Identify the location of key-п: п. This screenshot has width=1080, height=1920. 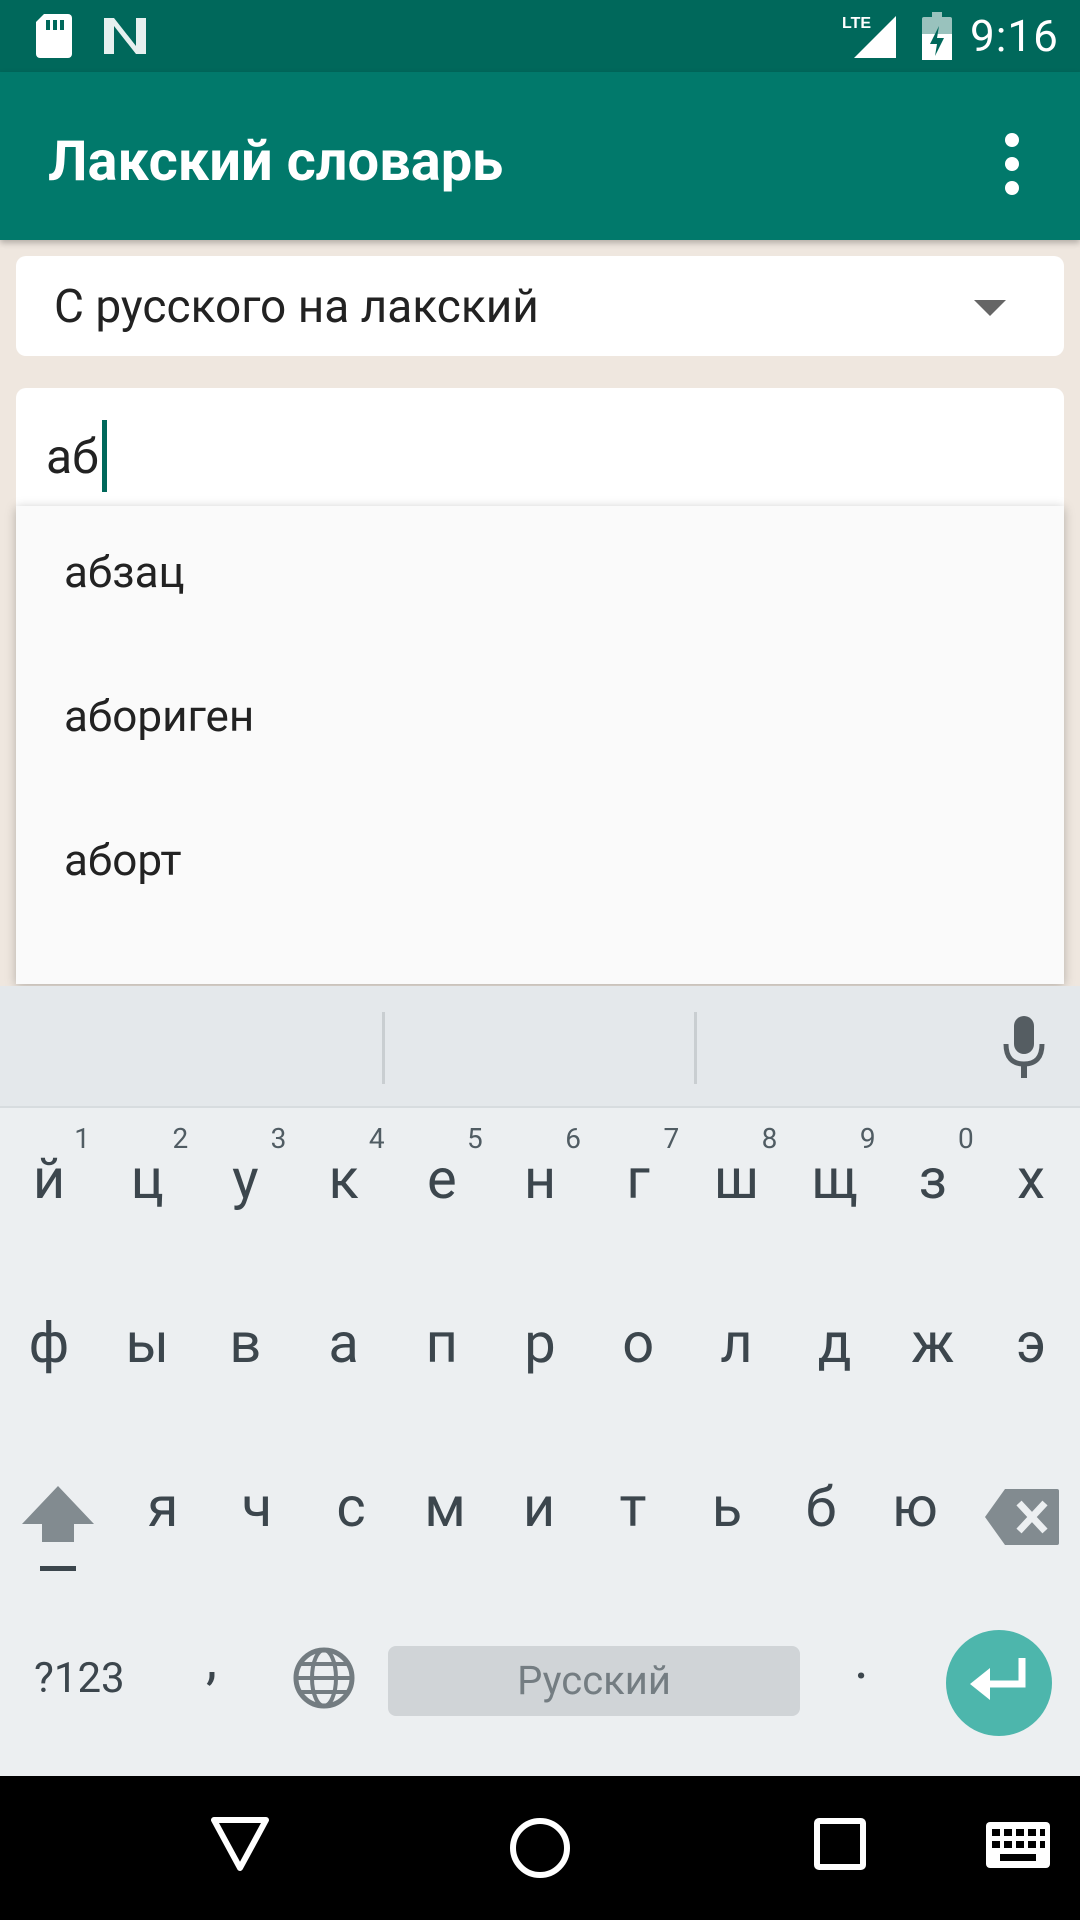
(442, 1346).